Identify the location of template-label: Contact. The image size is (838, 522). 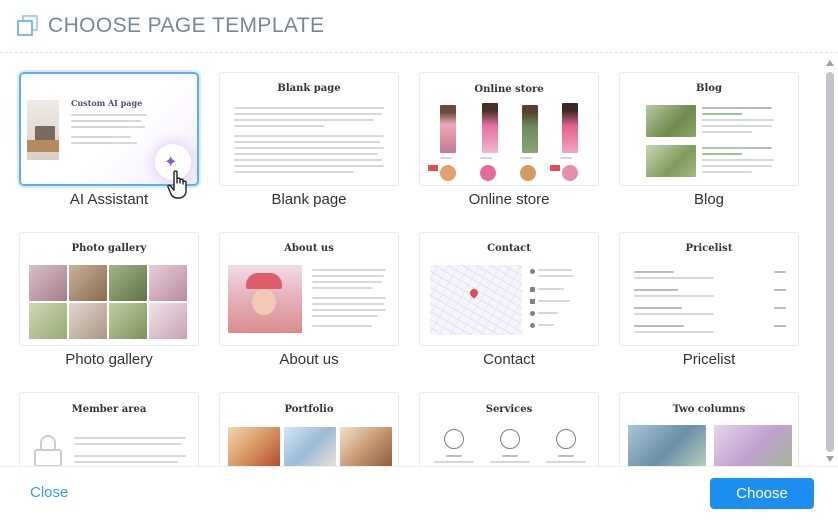
(509, 359).